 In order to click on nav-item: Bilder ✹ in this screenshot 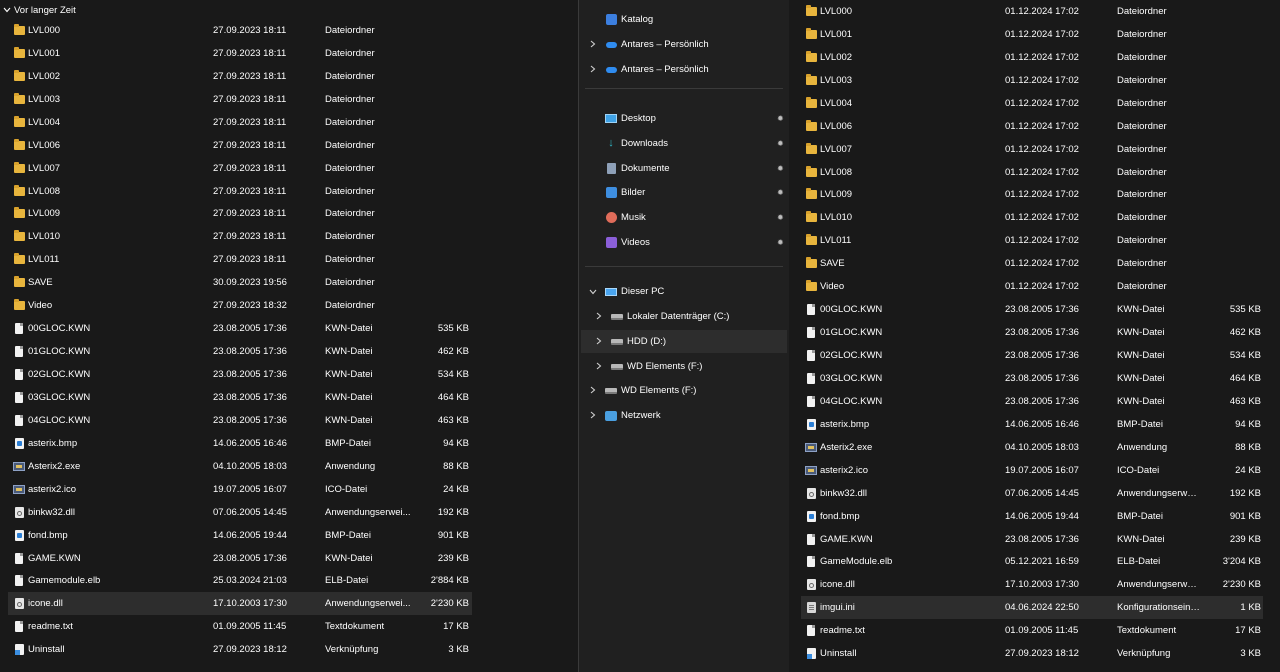, I will do `click(684, 192)`.